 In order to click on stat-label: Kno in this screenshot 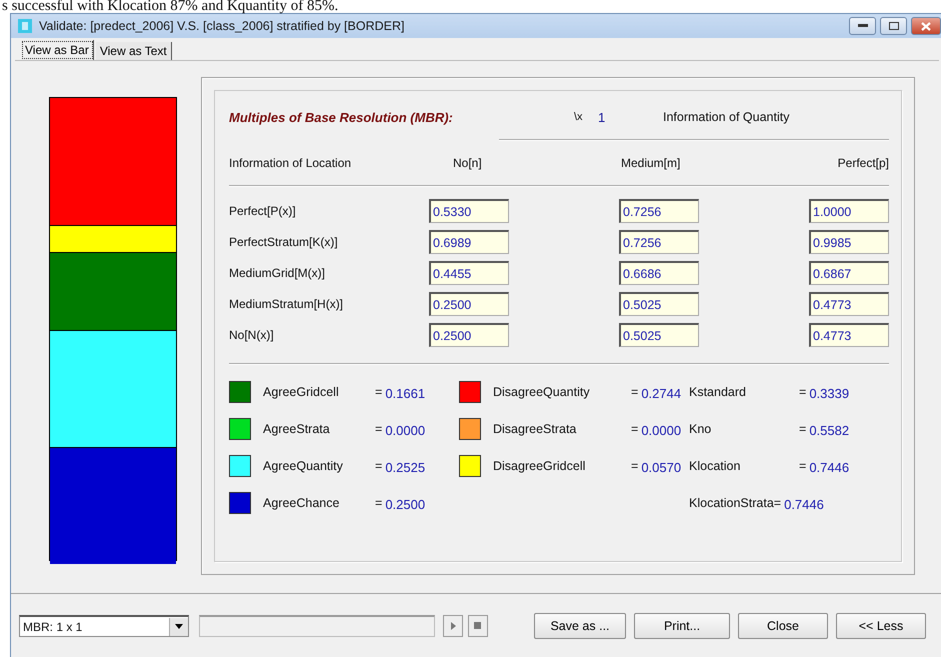, I will do `click(700, 429)`.